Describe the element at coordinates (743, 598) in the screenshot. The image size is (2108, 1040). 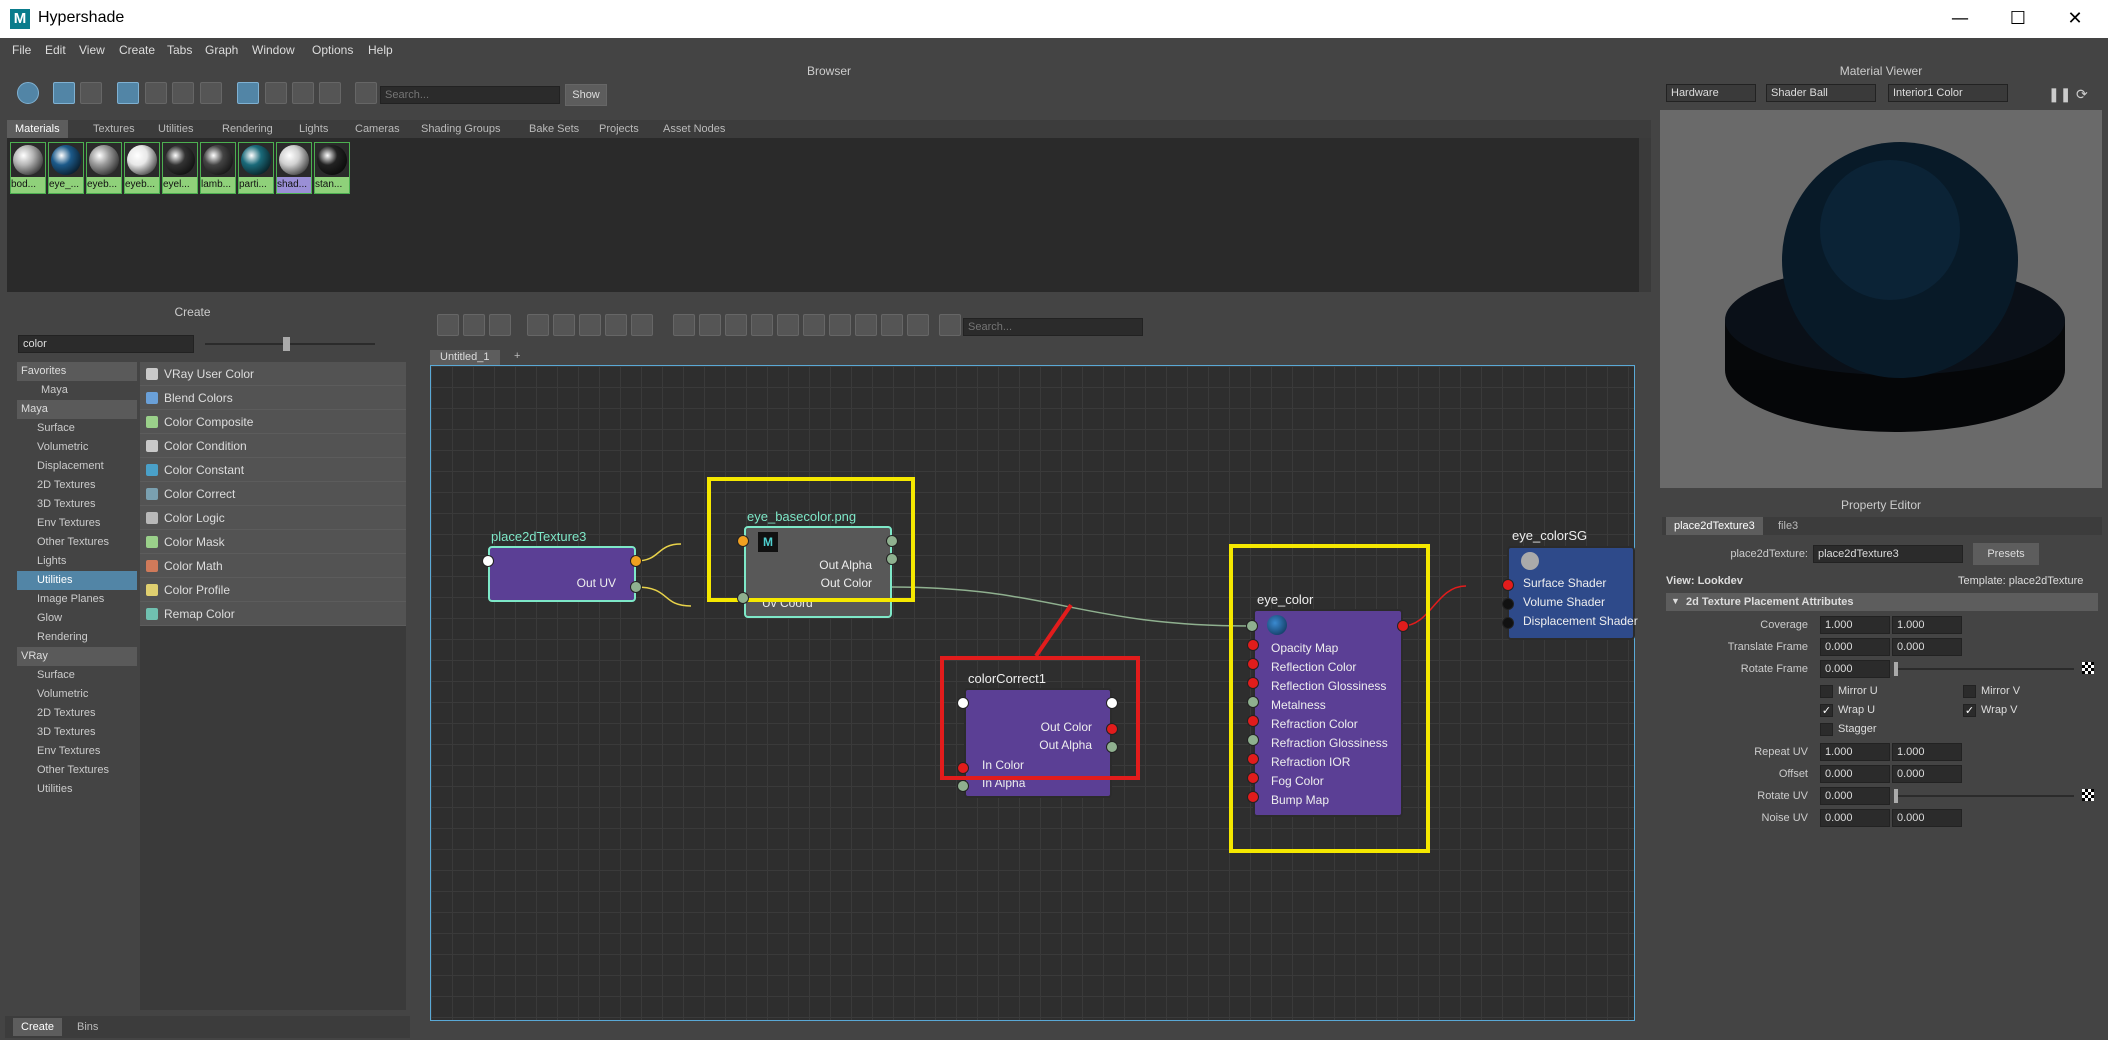
I see `plug-uv-coord` at that location.